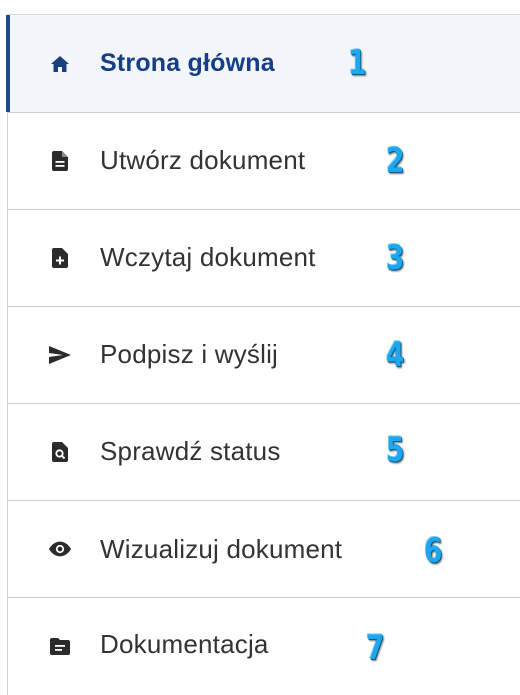  What do you see at coordinates (187, 63) in the screenshot?
I see `sidebar-item-label: Strona główna` at bounding box center [187, 63].